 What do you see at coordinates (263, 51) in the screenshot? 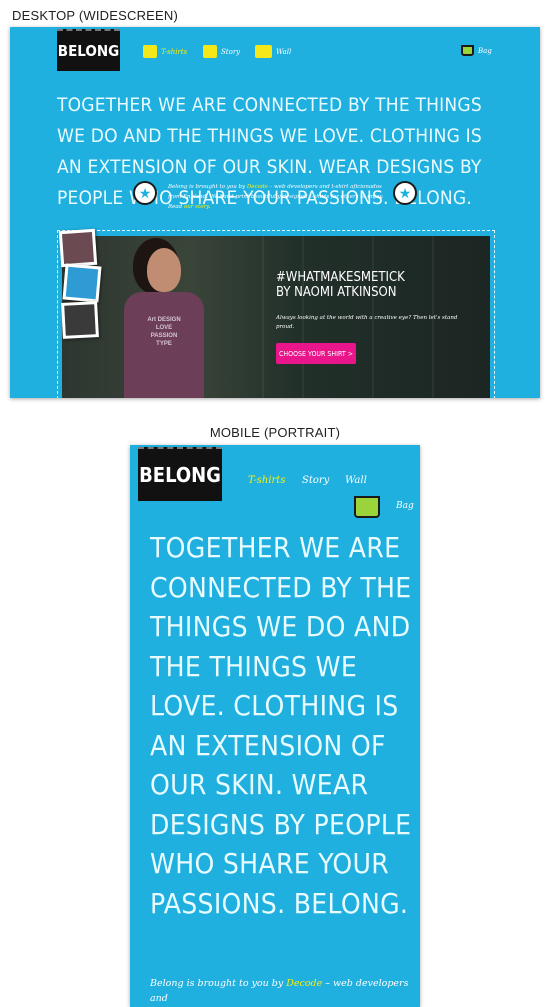
I see `camera-icon` at bounding box center [263, 51].